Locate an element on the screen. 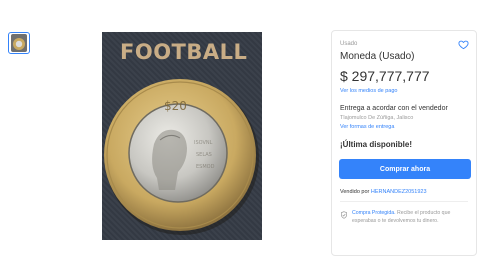 Image resolution: width=480 pixels, height=270 pixels. delivery-info: Entrega a acordar con el vendedor is located at coordinates (394, 108).